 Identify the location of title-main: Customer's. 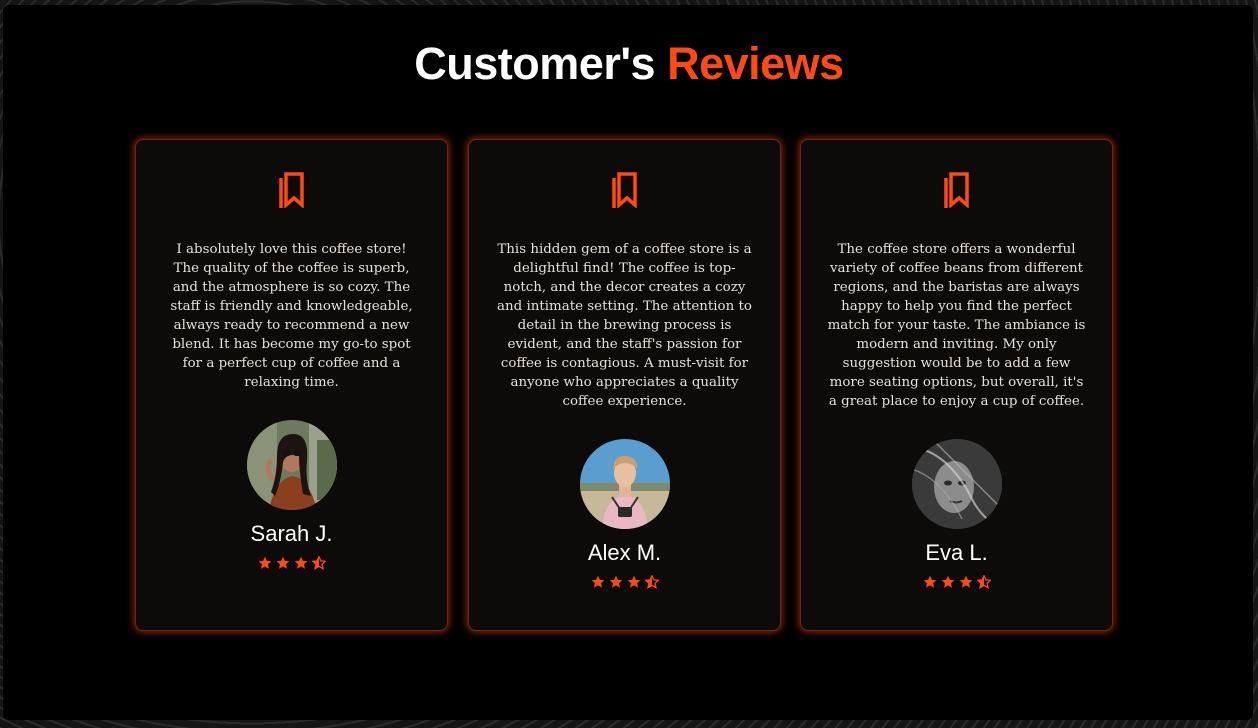
(535, 63).